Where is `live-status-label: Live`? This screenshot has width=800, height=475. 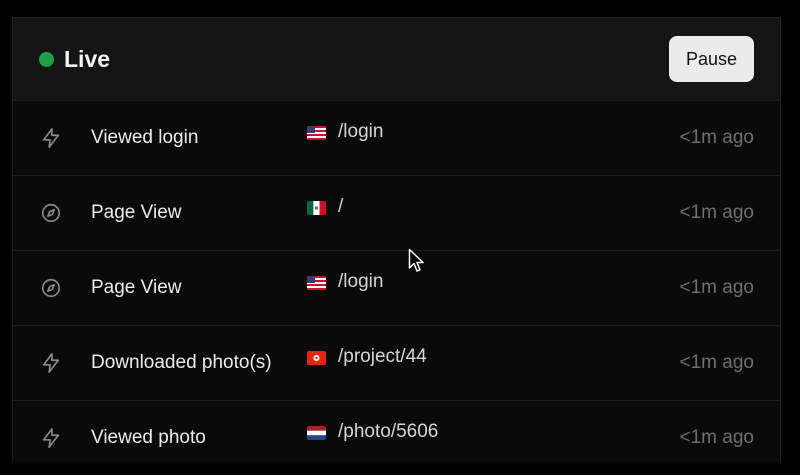 live-status-label: Live is located at coordinates (87, 58).